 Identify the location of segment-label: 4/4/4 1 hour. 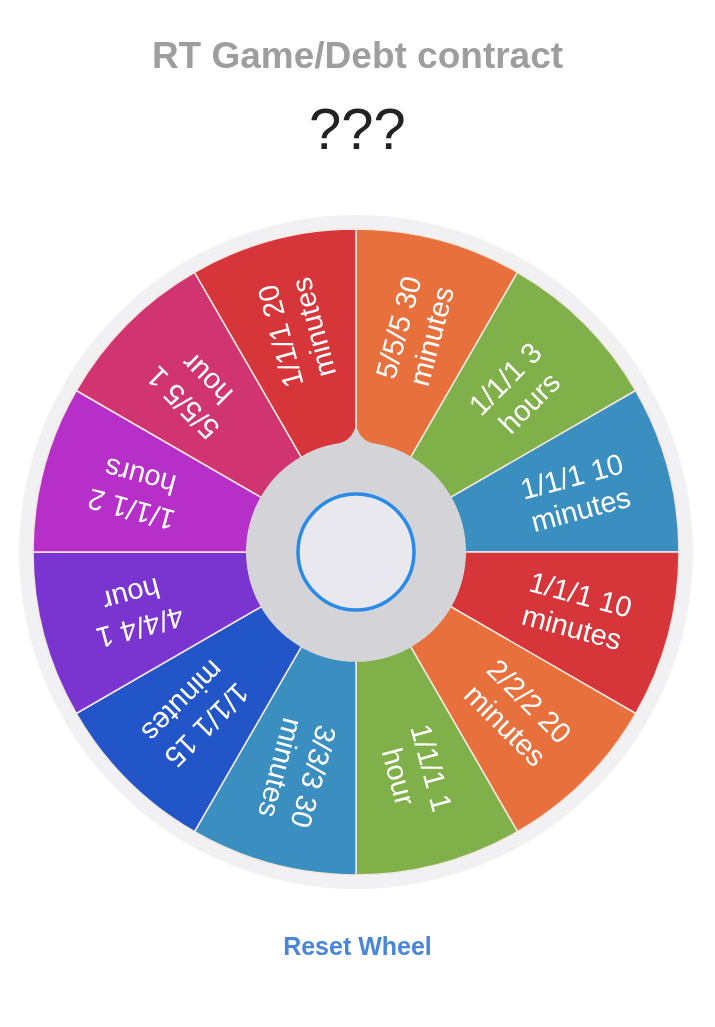
(140, 613).